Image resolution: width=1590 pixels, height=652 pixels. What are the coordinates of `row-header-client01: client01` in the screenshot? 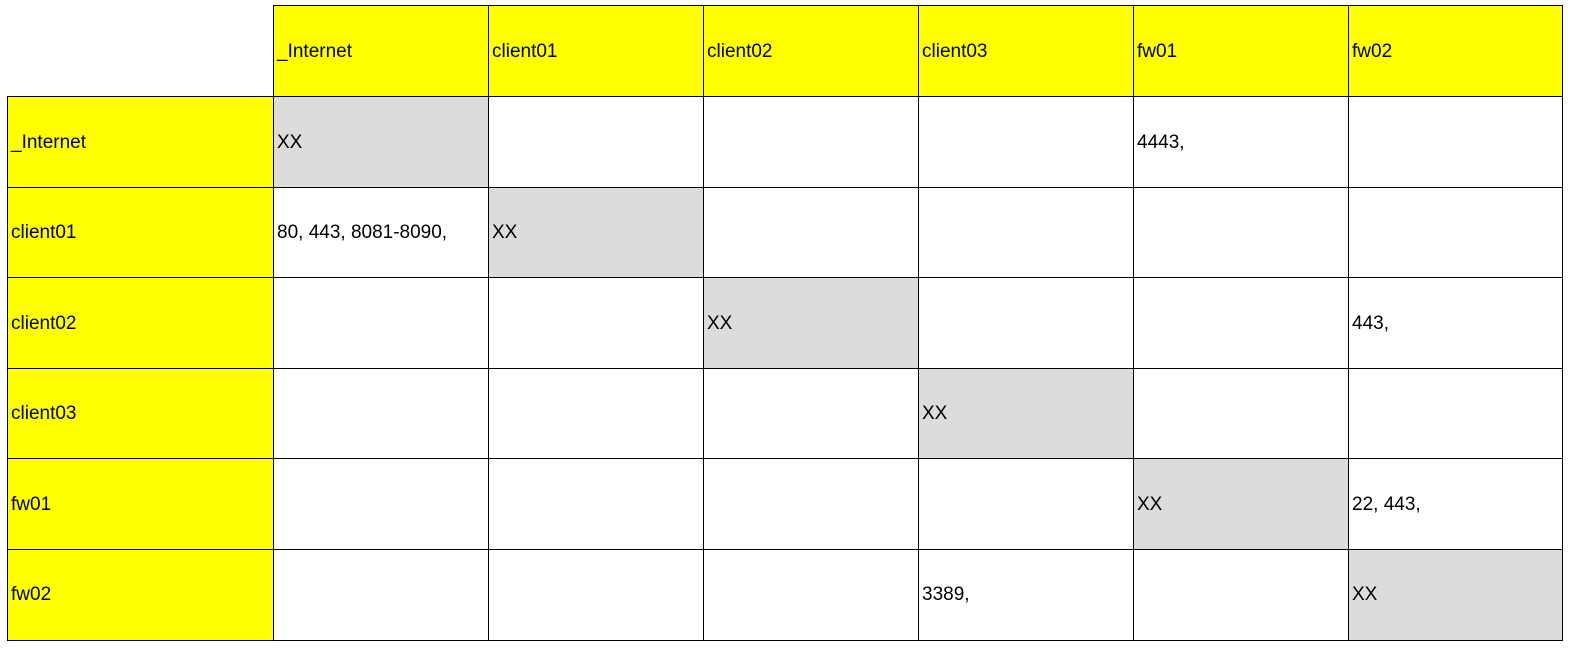 It's located at (140, 232).